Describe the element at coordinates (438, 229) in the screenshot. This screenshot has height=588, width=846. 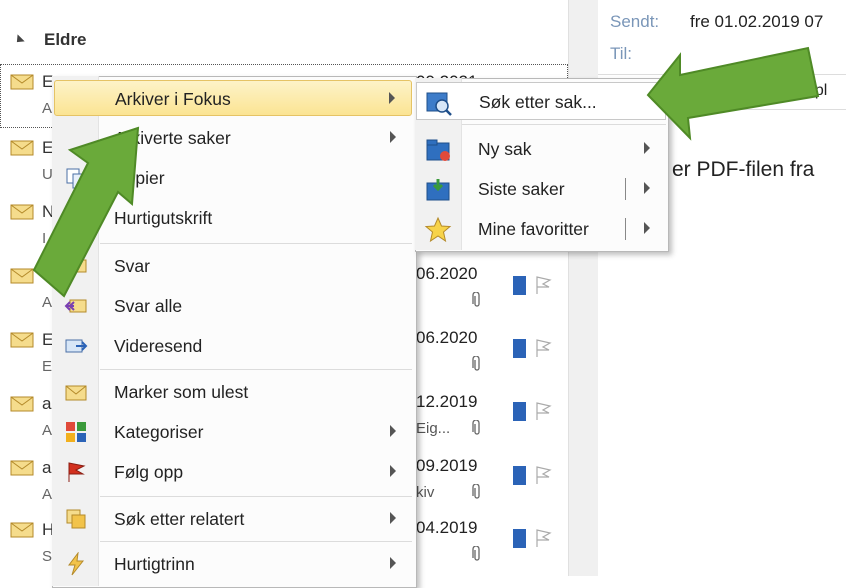
I see `favorites-star-icon` at that location.